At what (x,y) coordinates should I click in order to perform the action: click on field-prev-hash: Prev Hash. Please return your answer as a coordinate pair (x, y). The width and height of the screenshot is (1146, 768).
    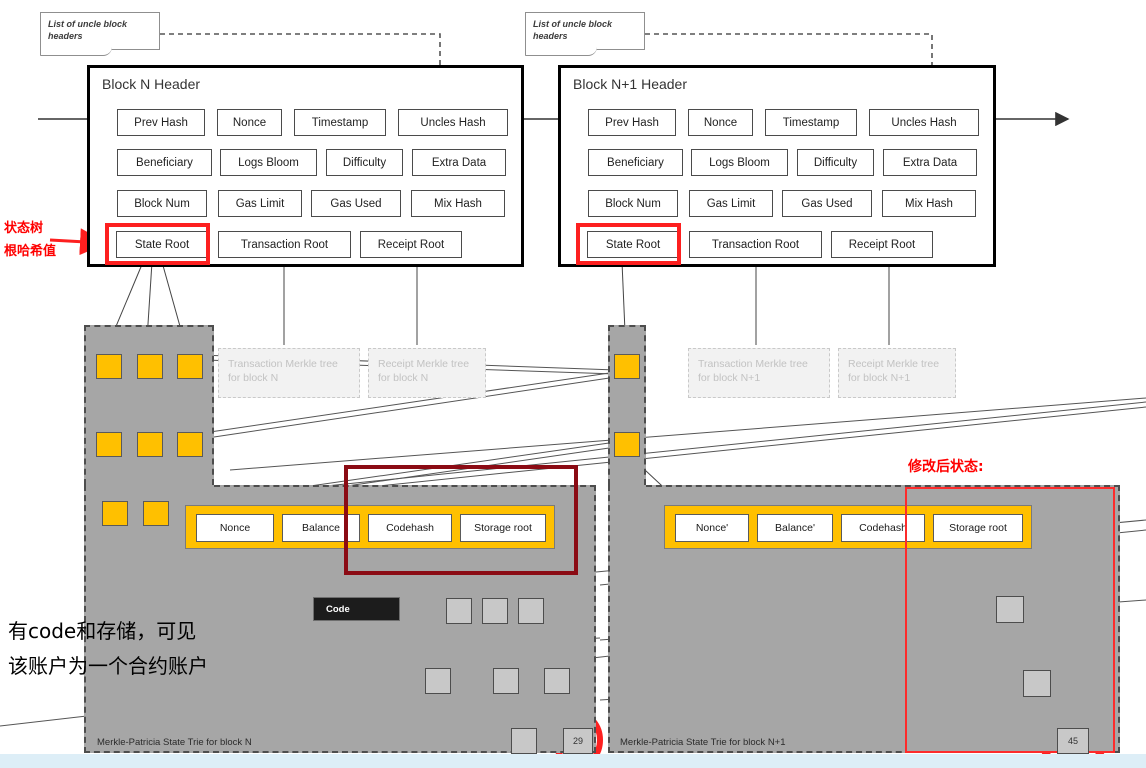
    Looking at the image, I should click on (161, 122).